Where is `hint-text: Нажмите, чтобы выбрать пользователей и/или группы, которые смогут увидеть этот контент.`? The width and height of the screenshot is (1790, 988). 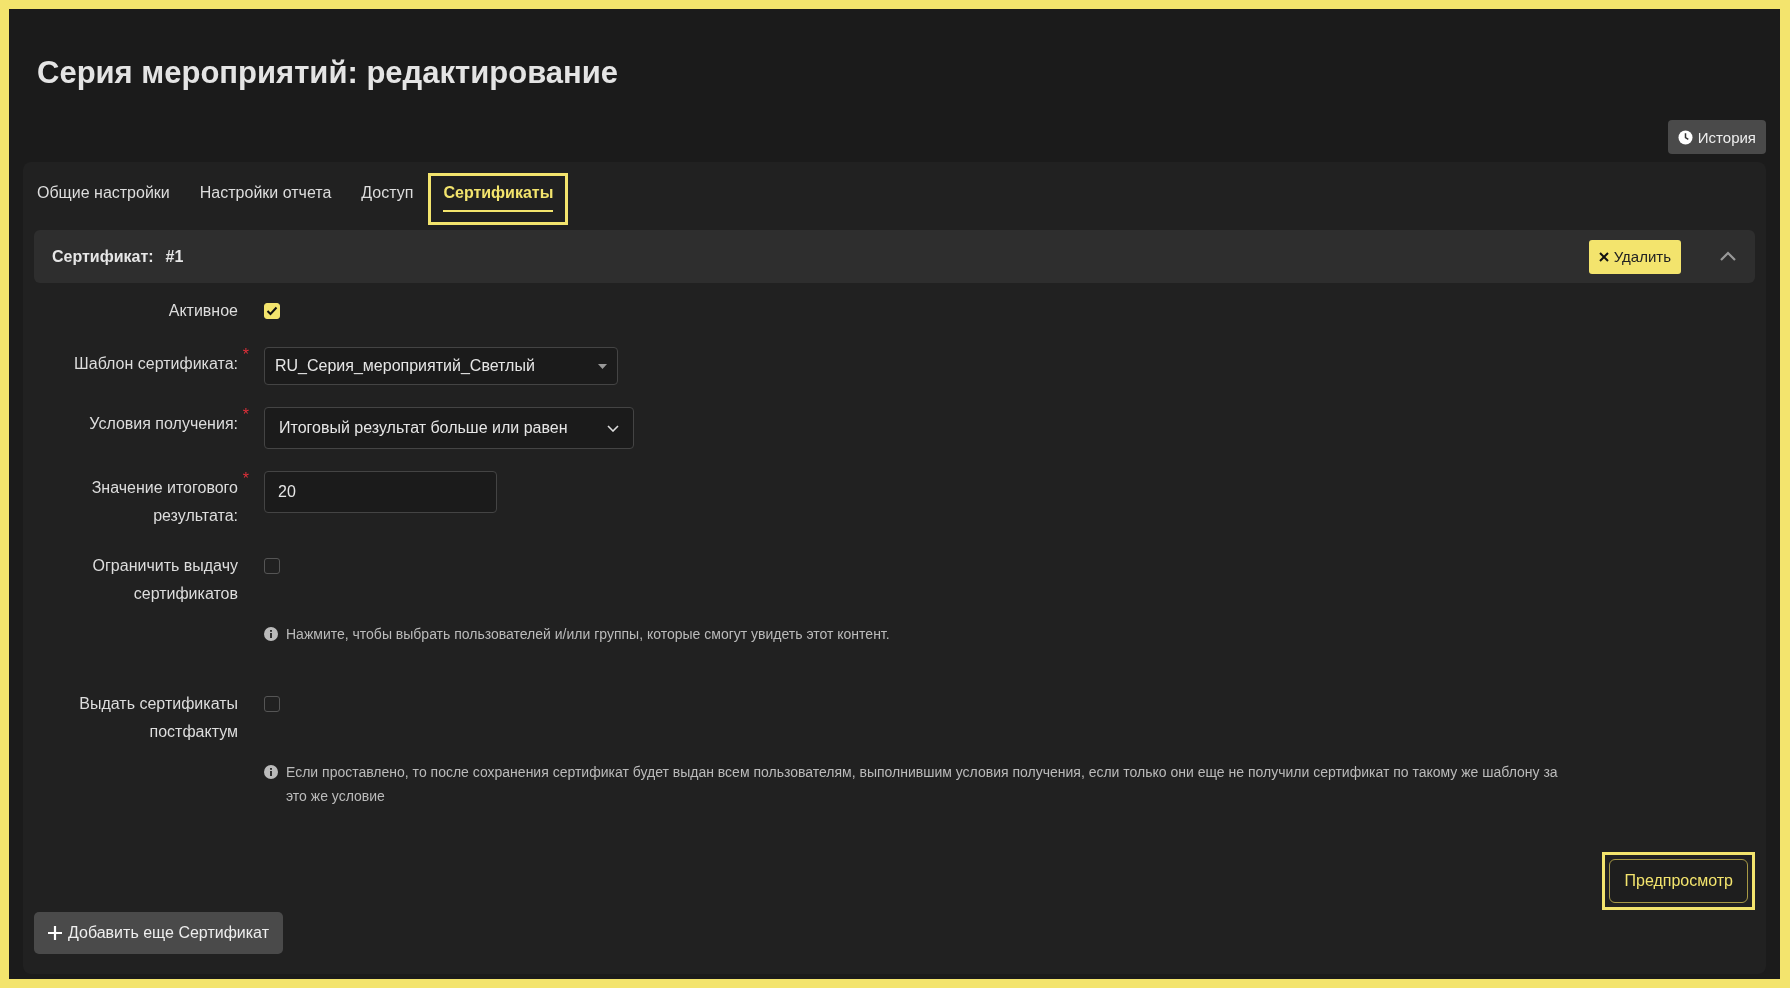
hint-text: Нажмите, чтобы выбрать пользователей и/или группы, которые смогут увидеть этот контент. is located at coordinates (588, 634).